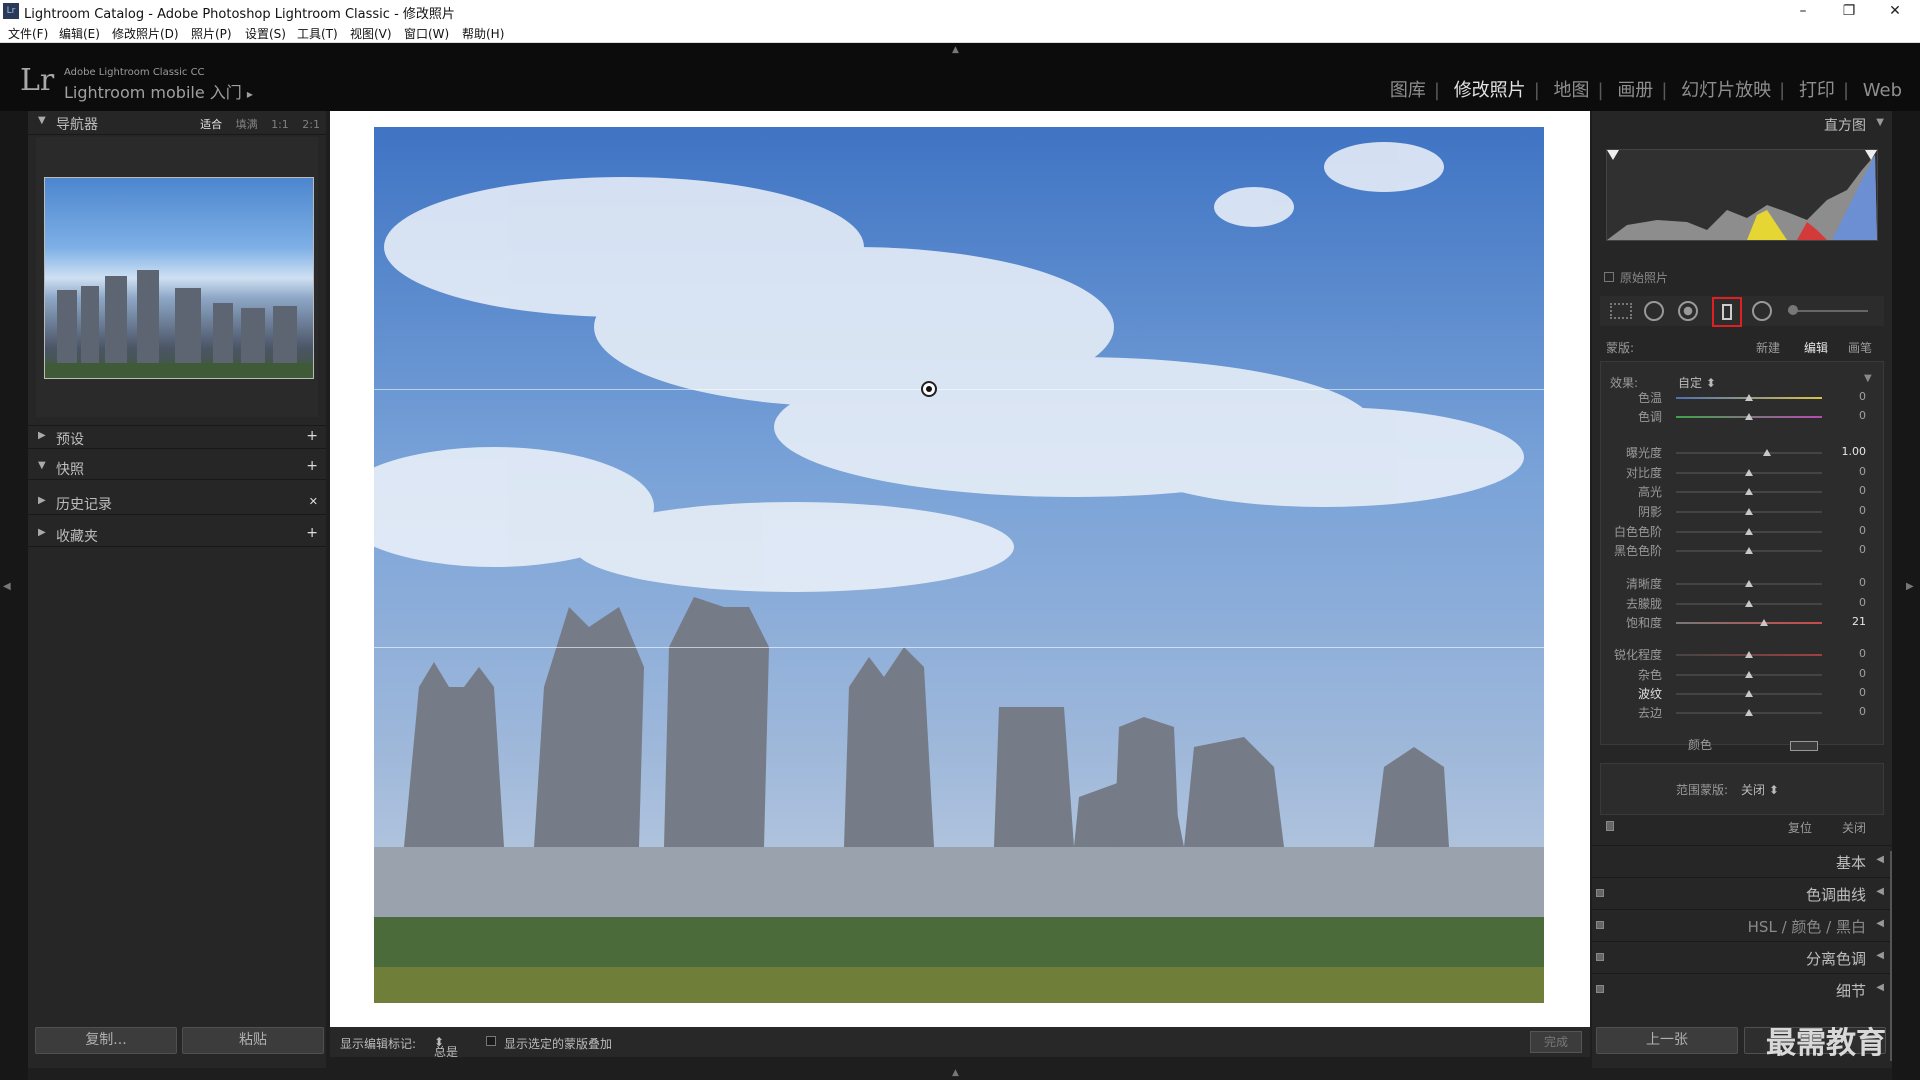  What do you see at coordinates (1804, 746) in the screenshot?
I see `color-swatch-icon` at bounding box center [1804, 746].